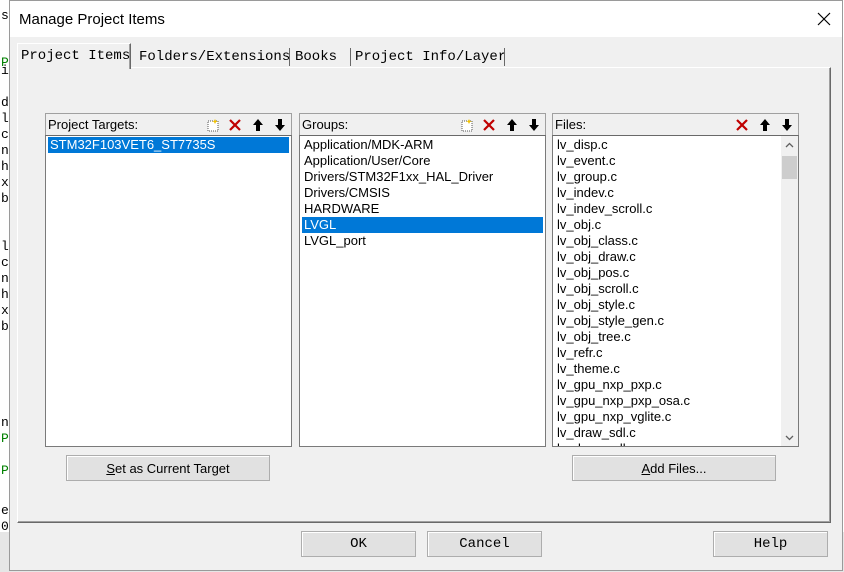 The height and width of the screenshot is (572, 844). Describe the element at coordinates (484, 544) in the screenshot. I see `cancel-button: Cancel` at that location.